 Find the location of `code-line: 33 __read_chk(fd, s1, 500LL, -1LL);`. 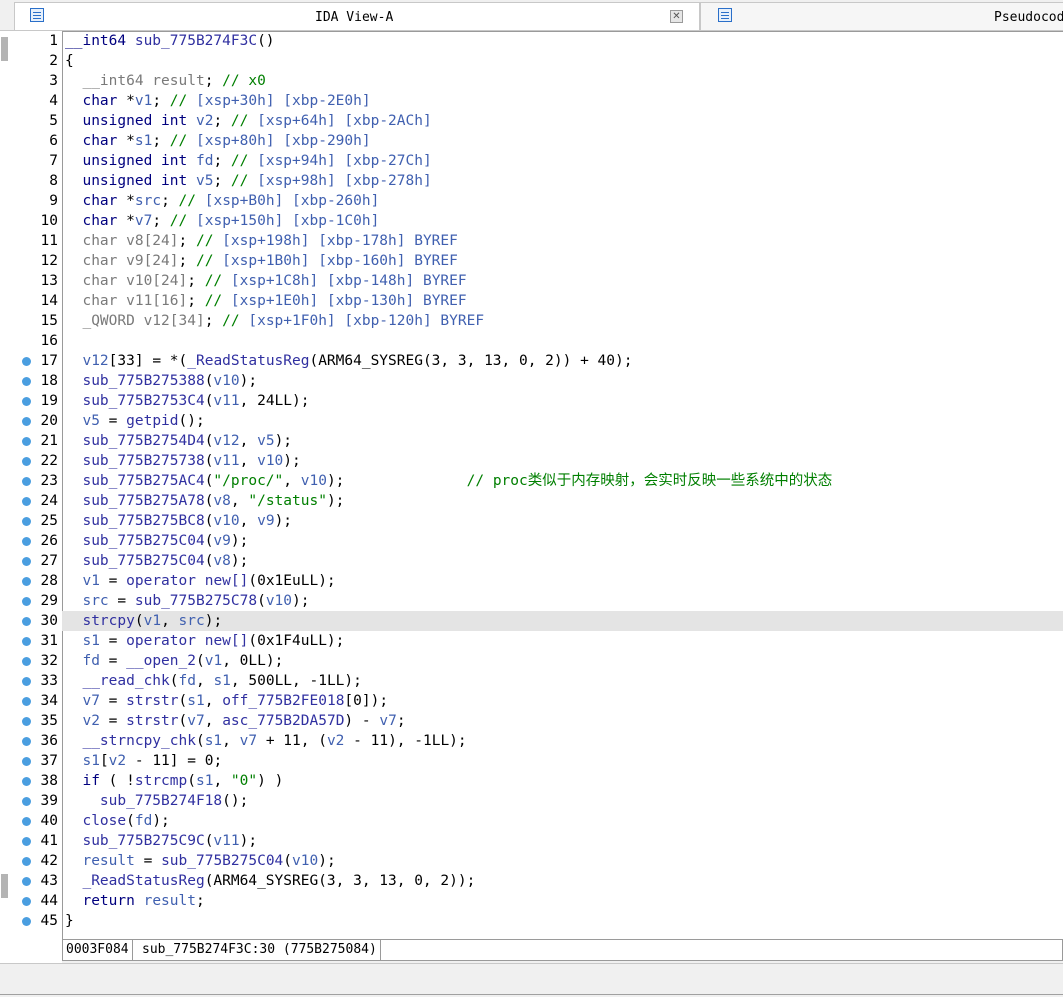

code-line: 33 __read_chk(fd, s1, 500LL, -1LL); is located at coordinates (531, 681).